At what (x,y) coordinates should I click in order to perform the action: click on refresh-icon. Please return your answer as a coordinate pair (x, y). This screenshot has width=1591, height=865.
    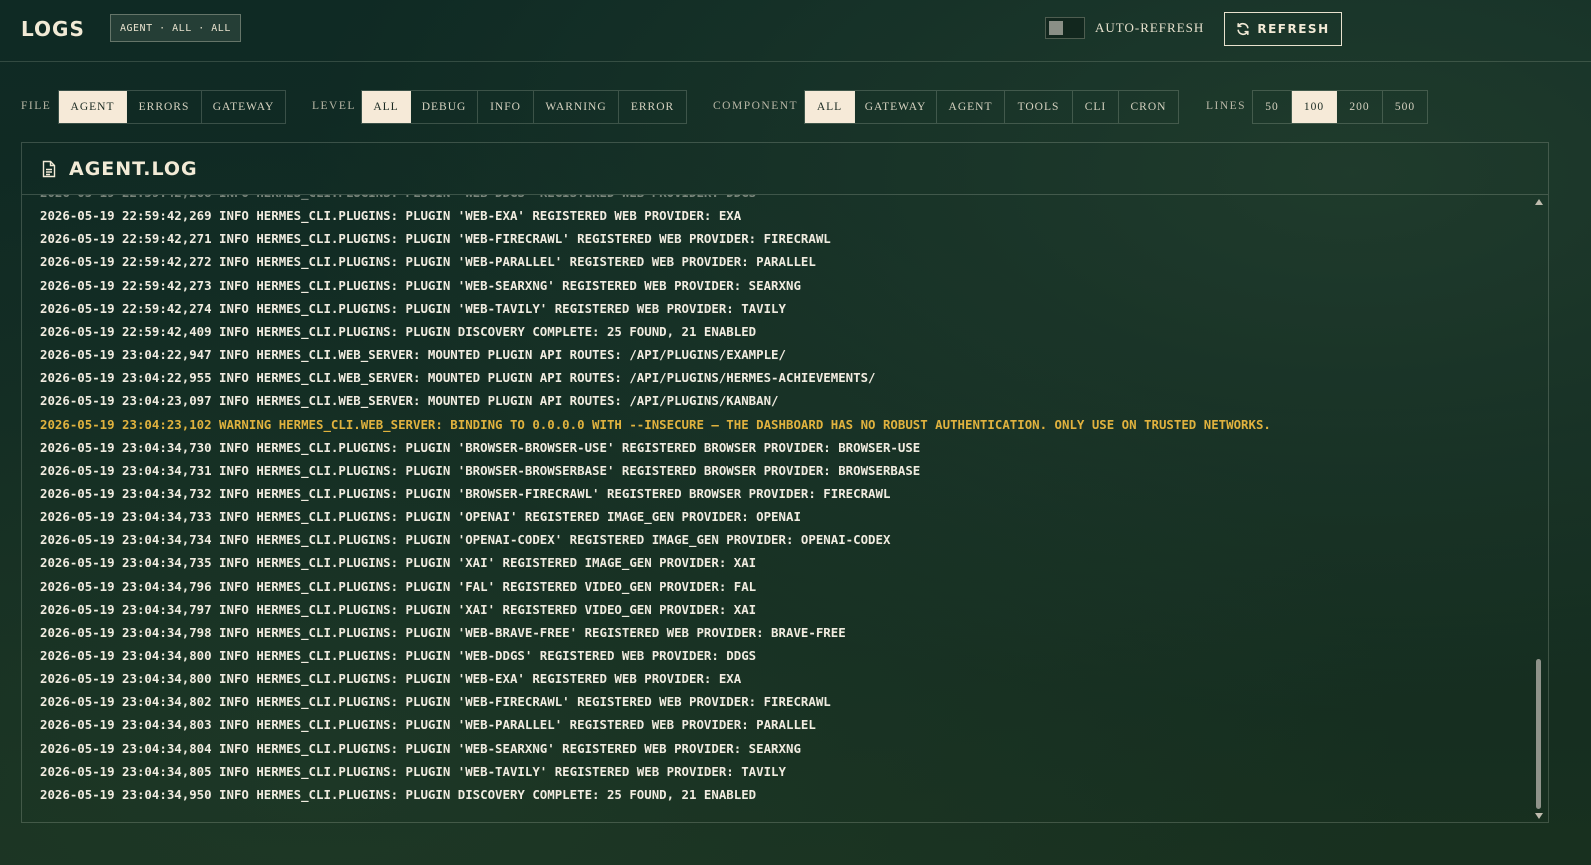
    Looking at the image, I should click on (1243, 29).